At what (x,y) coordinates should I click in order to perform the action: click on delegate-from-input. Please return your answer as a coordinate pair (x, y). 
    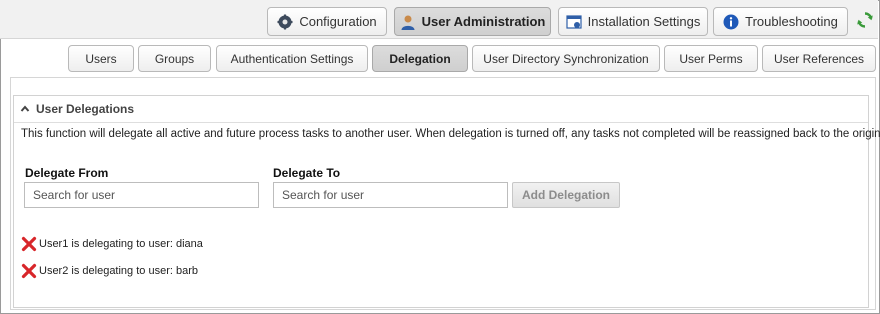
    Looking at the image, I should click on (141, 195).